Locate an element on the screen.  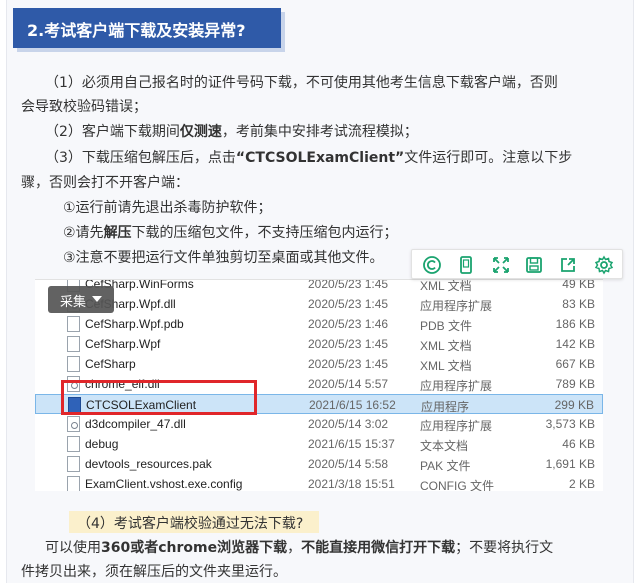
settings-icon is located at coordinates (604, 265).